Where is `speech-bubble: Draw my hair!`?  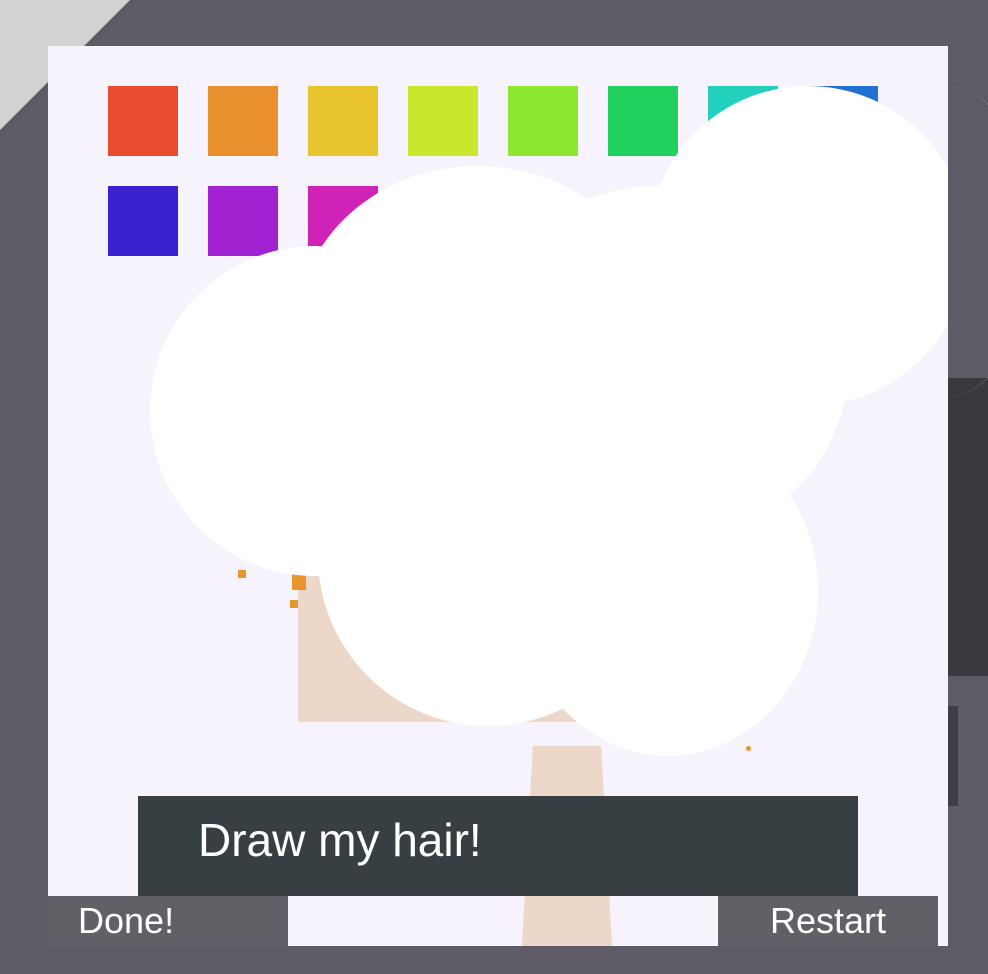
speech-bubble: Draw my hair! is located at coordinates (498, 846).